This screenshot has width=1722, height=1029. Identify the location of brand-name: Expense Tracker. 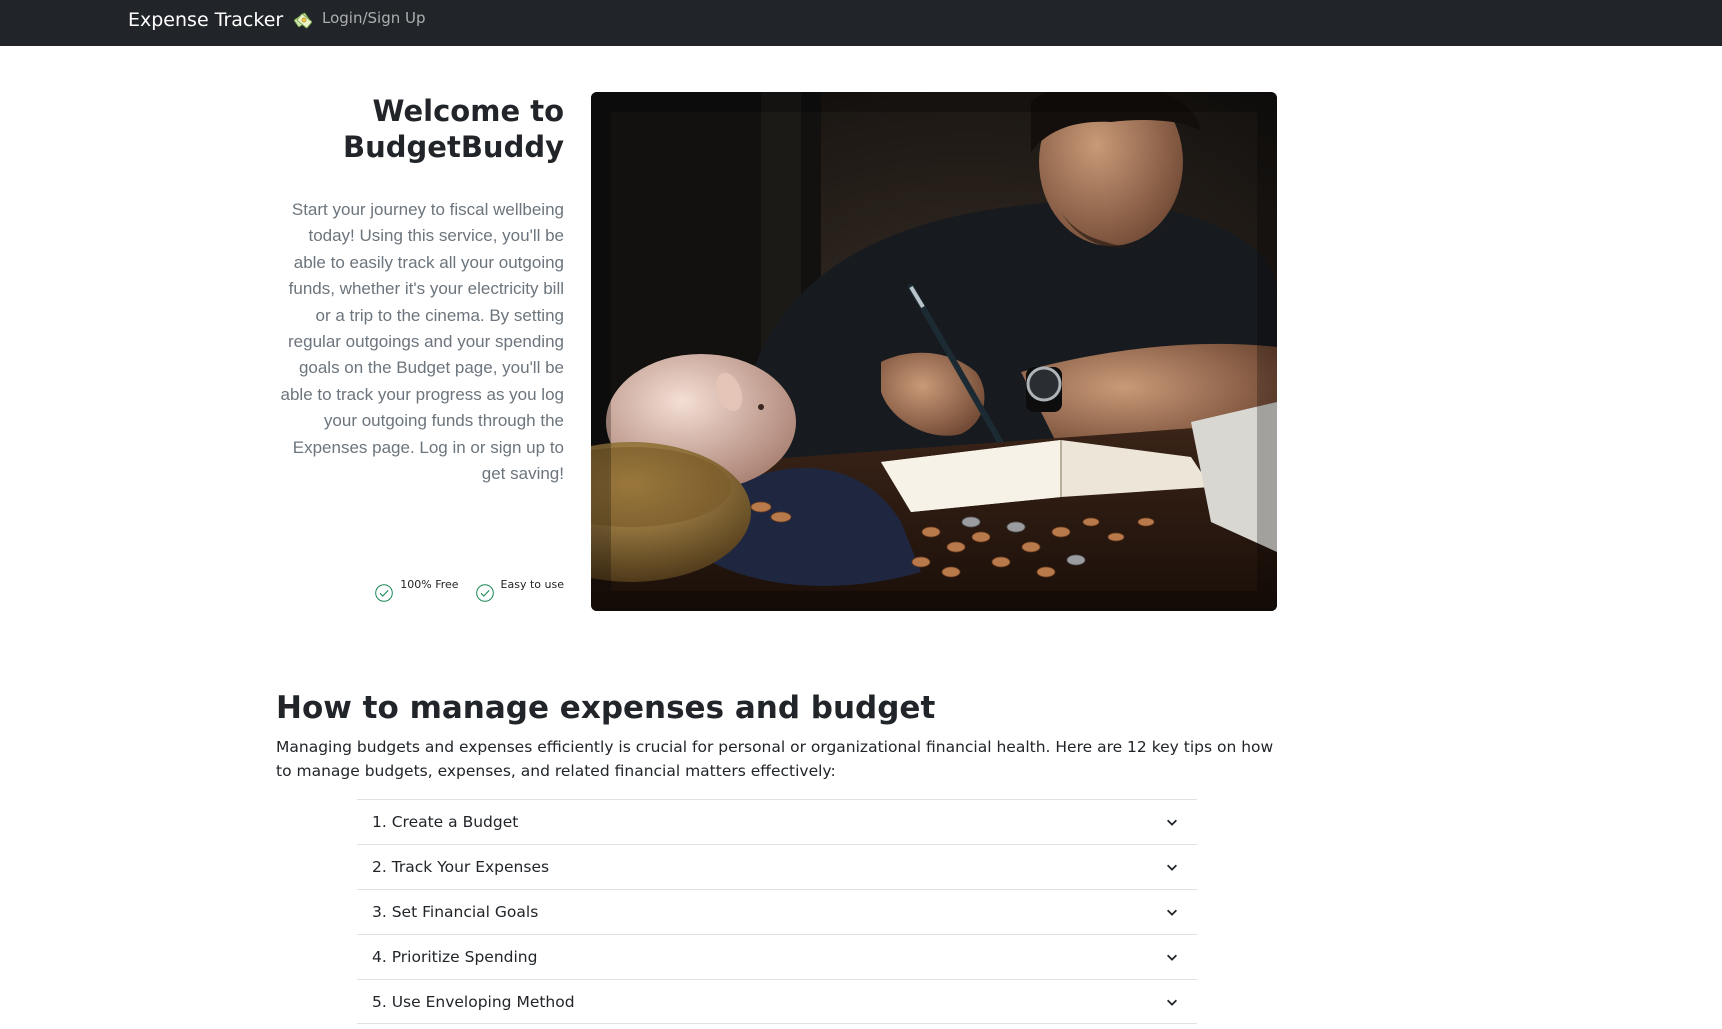
(206, 20).